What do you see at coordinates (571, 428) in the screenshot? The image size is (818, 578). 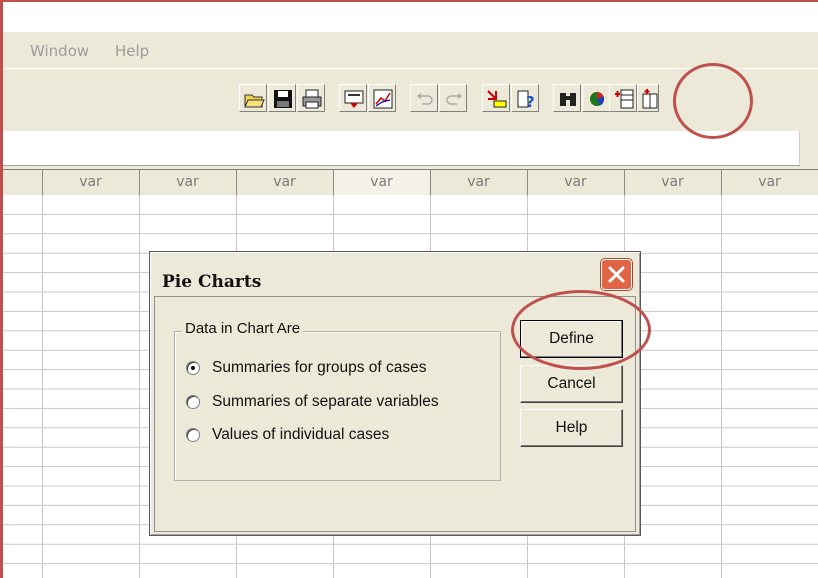 I see `help-button: Help` at bounding box center [571, 428].